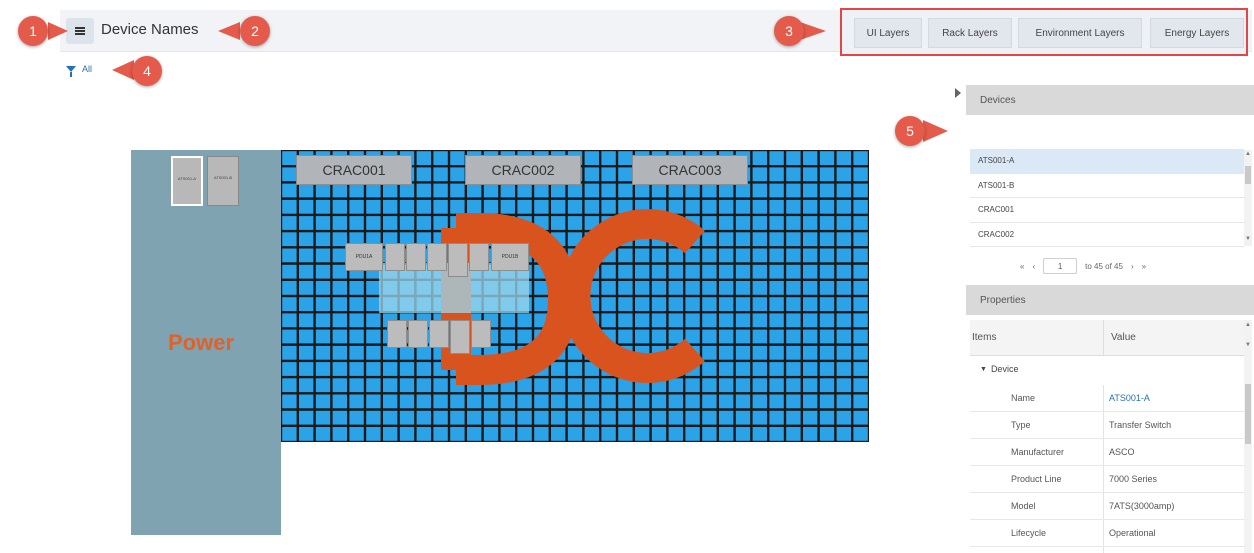  Describe the element at coordinates (984, 337) in the screenshot. I see `col-items-header: Items` at that location.